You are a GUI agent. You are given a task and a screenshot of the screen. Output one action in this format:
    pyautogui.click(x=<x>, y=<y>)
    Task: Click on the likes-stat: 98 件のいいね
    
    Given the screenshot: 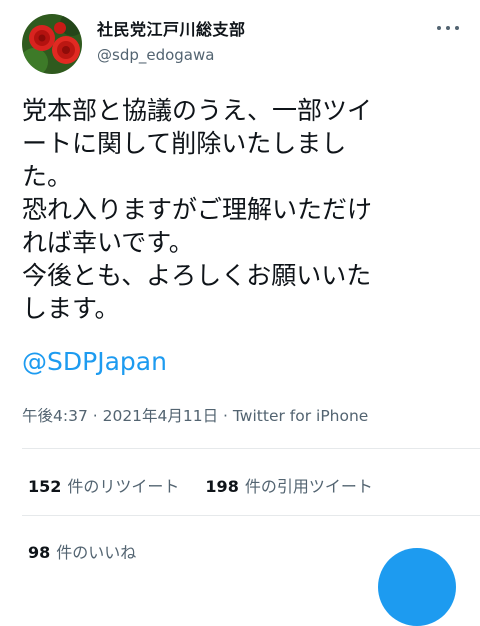 What is the action you would take?
    pyautogui.click(x=82, y=551)
    